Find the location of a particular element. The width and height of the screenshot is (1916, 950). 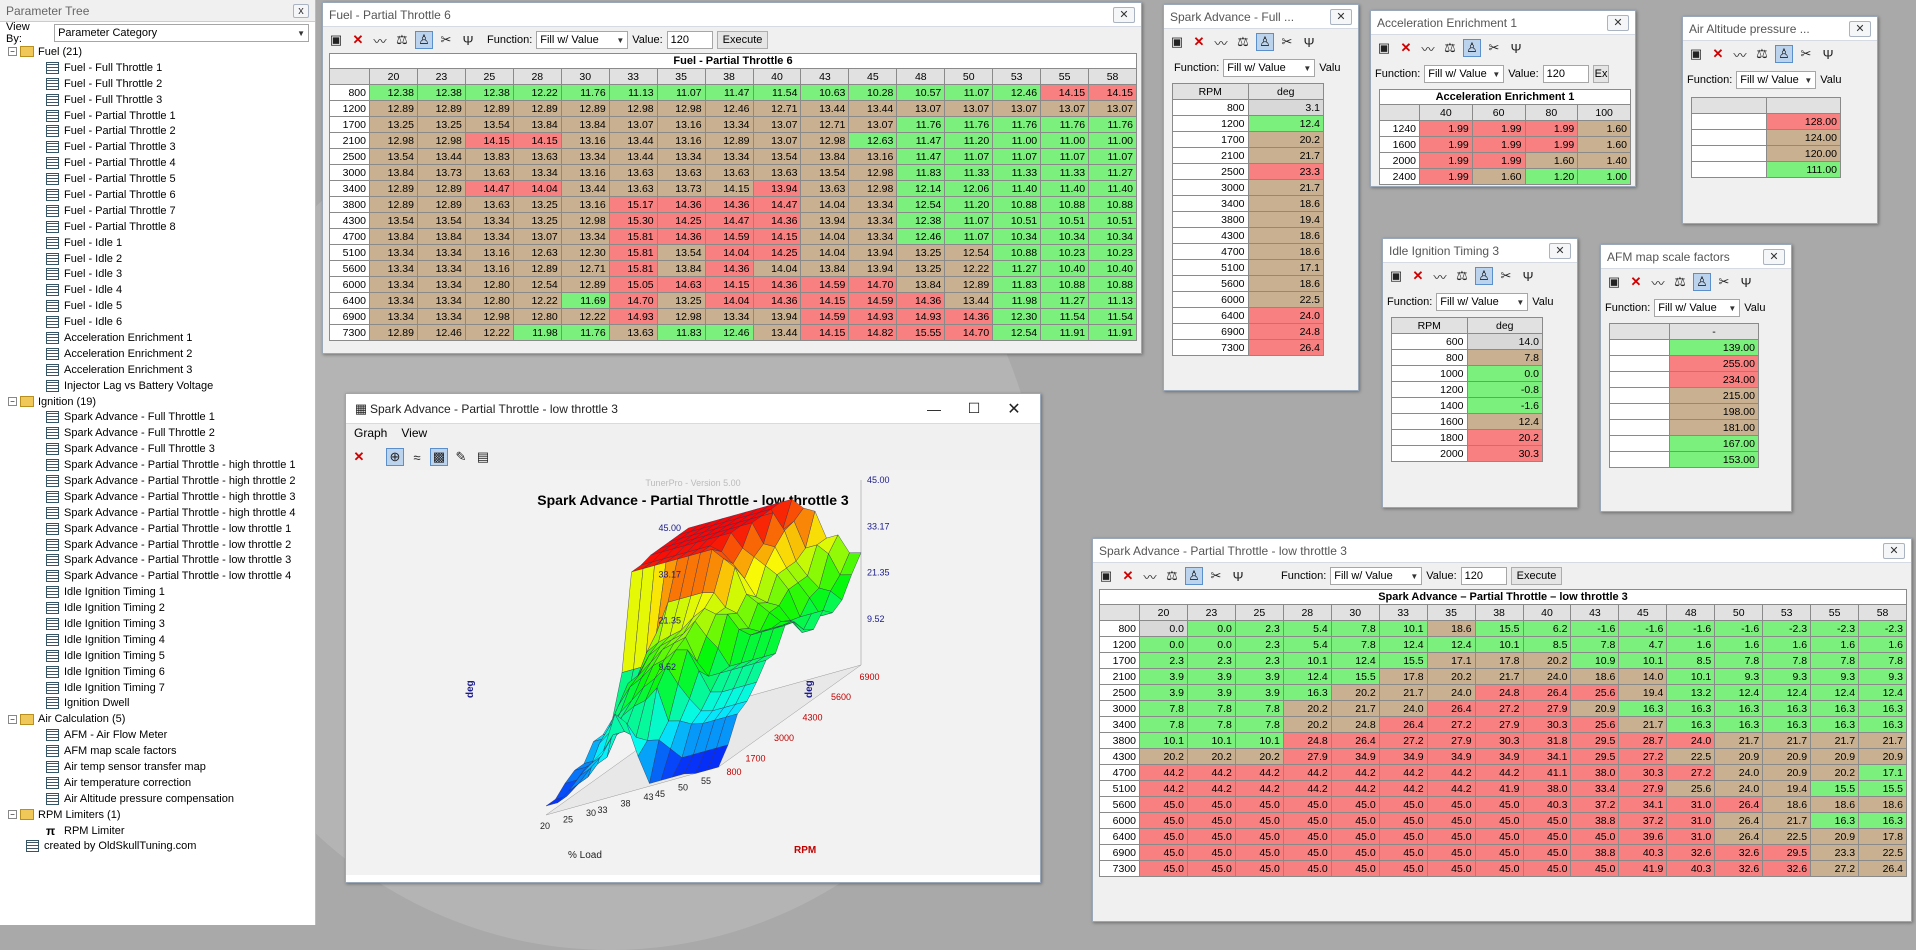

tree-item: π RPM Limiter is located at coordinates (161, 831).